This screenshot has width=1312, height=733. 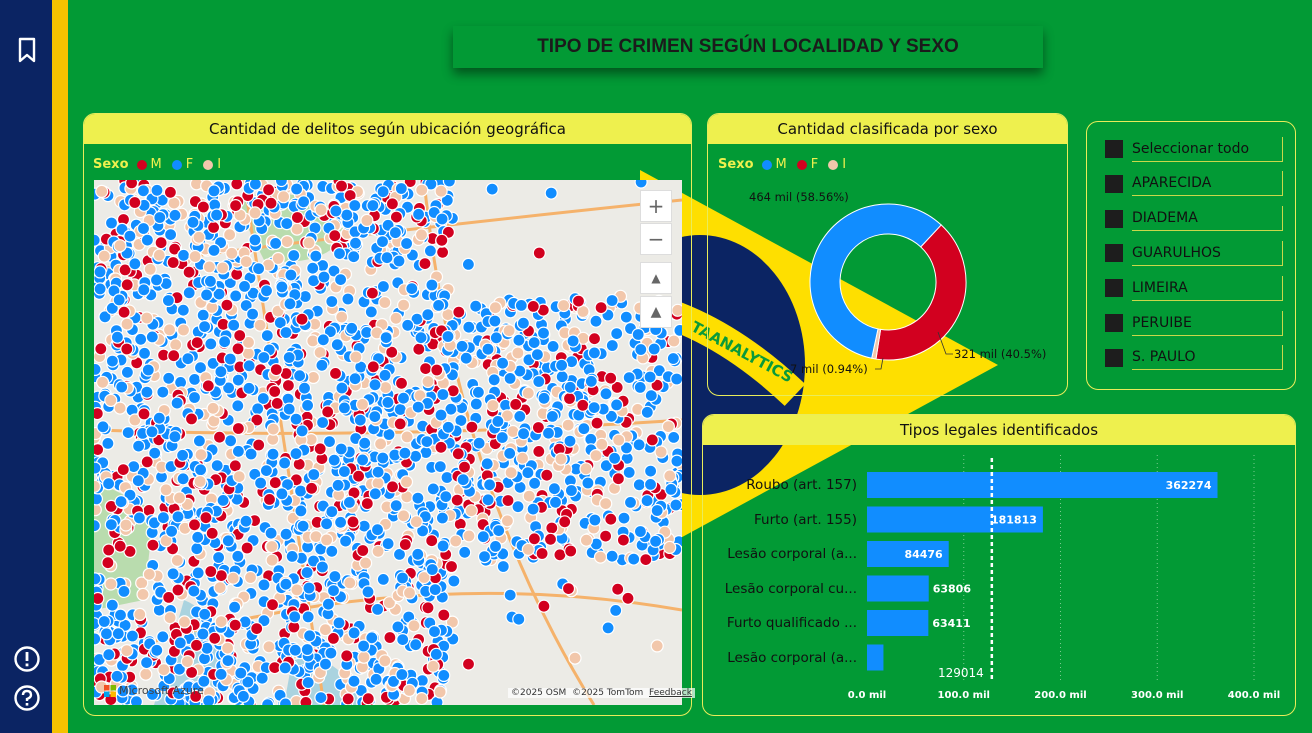 What do you see at coordinates (1014, 520) in the screenshot?
I see `bar-data-label: 181813` at bounding box center [1014, 520].